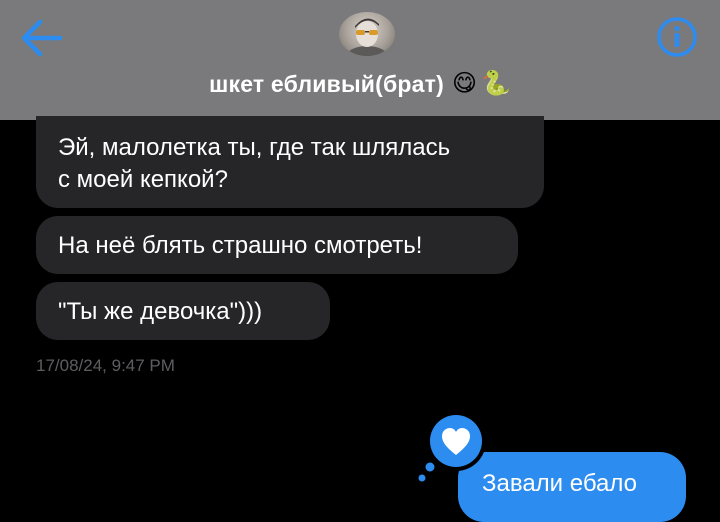  Describe the element at coordinates (496, 83) in the screenshot. I see `snake-emoji: 🐍` at that location.